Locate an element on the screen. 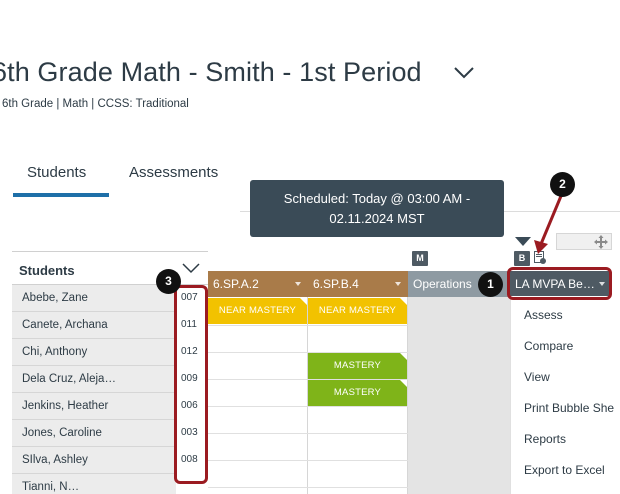  move-icon is located at coordinates (601, 242).